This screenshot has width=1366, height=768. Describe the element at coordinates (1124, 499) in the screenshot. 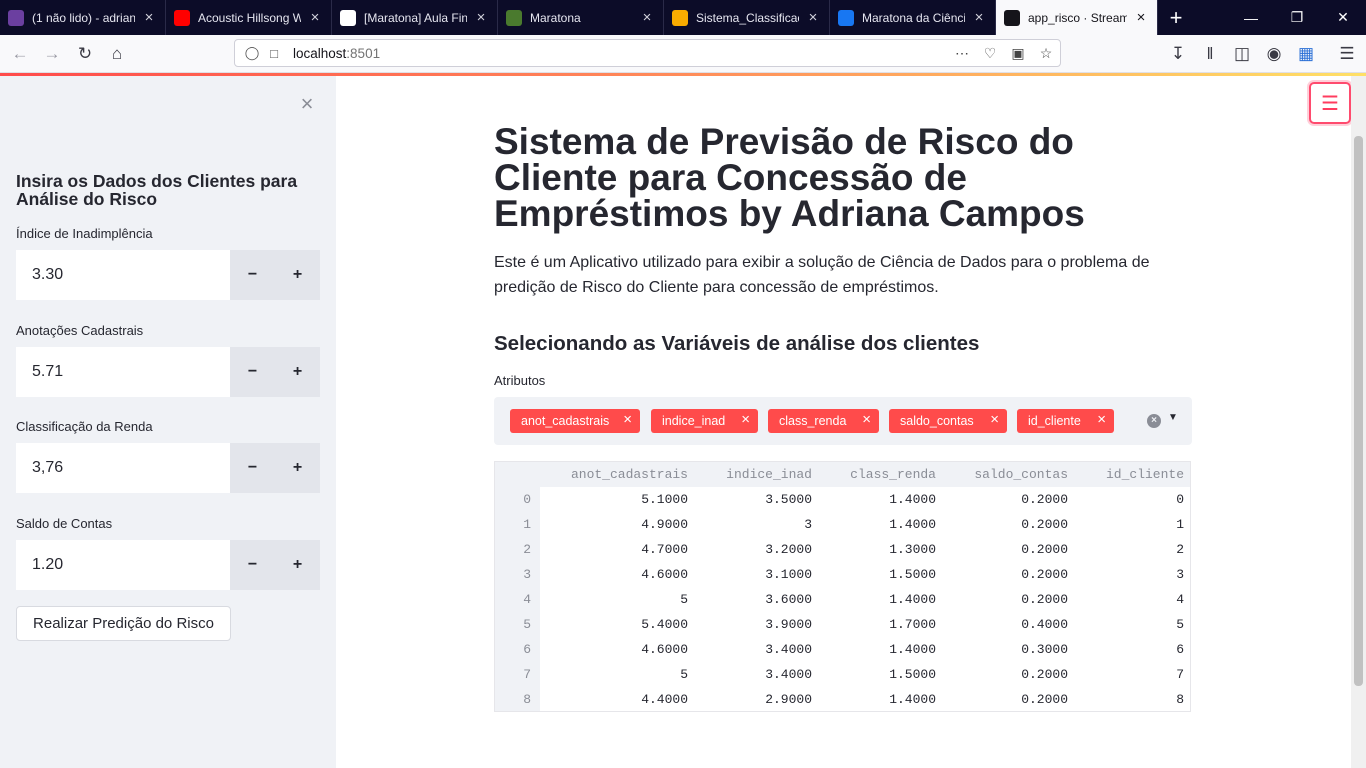

I see `table-cell: 0` at that location.